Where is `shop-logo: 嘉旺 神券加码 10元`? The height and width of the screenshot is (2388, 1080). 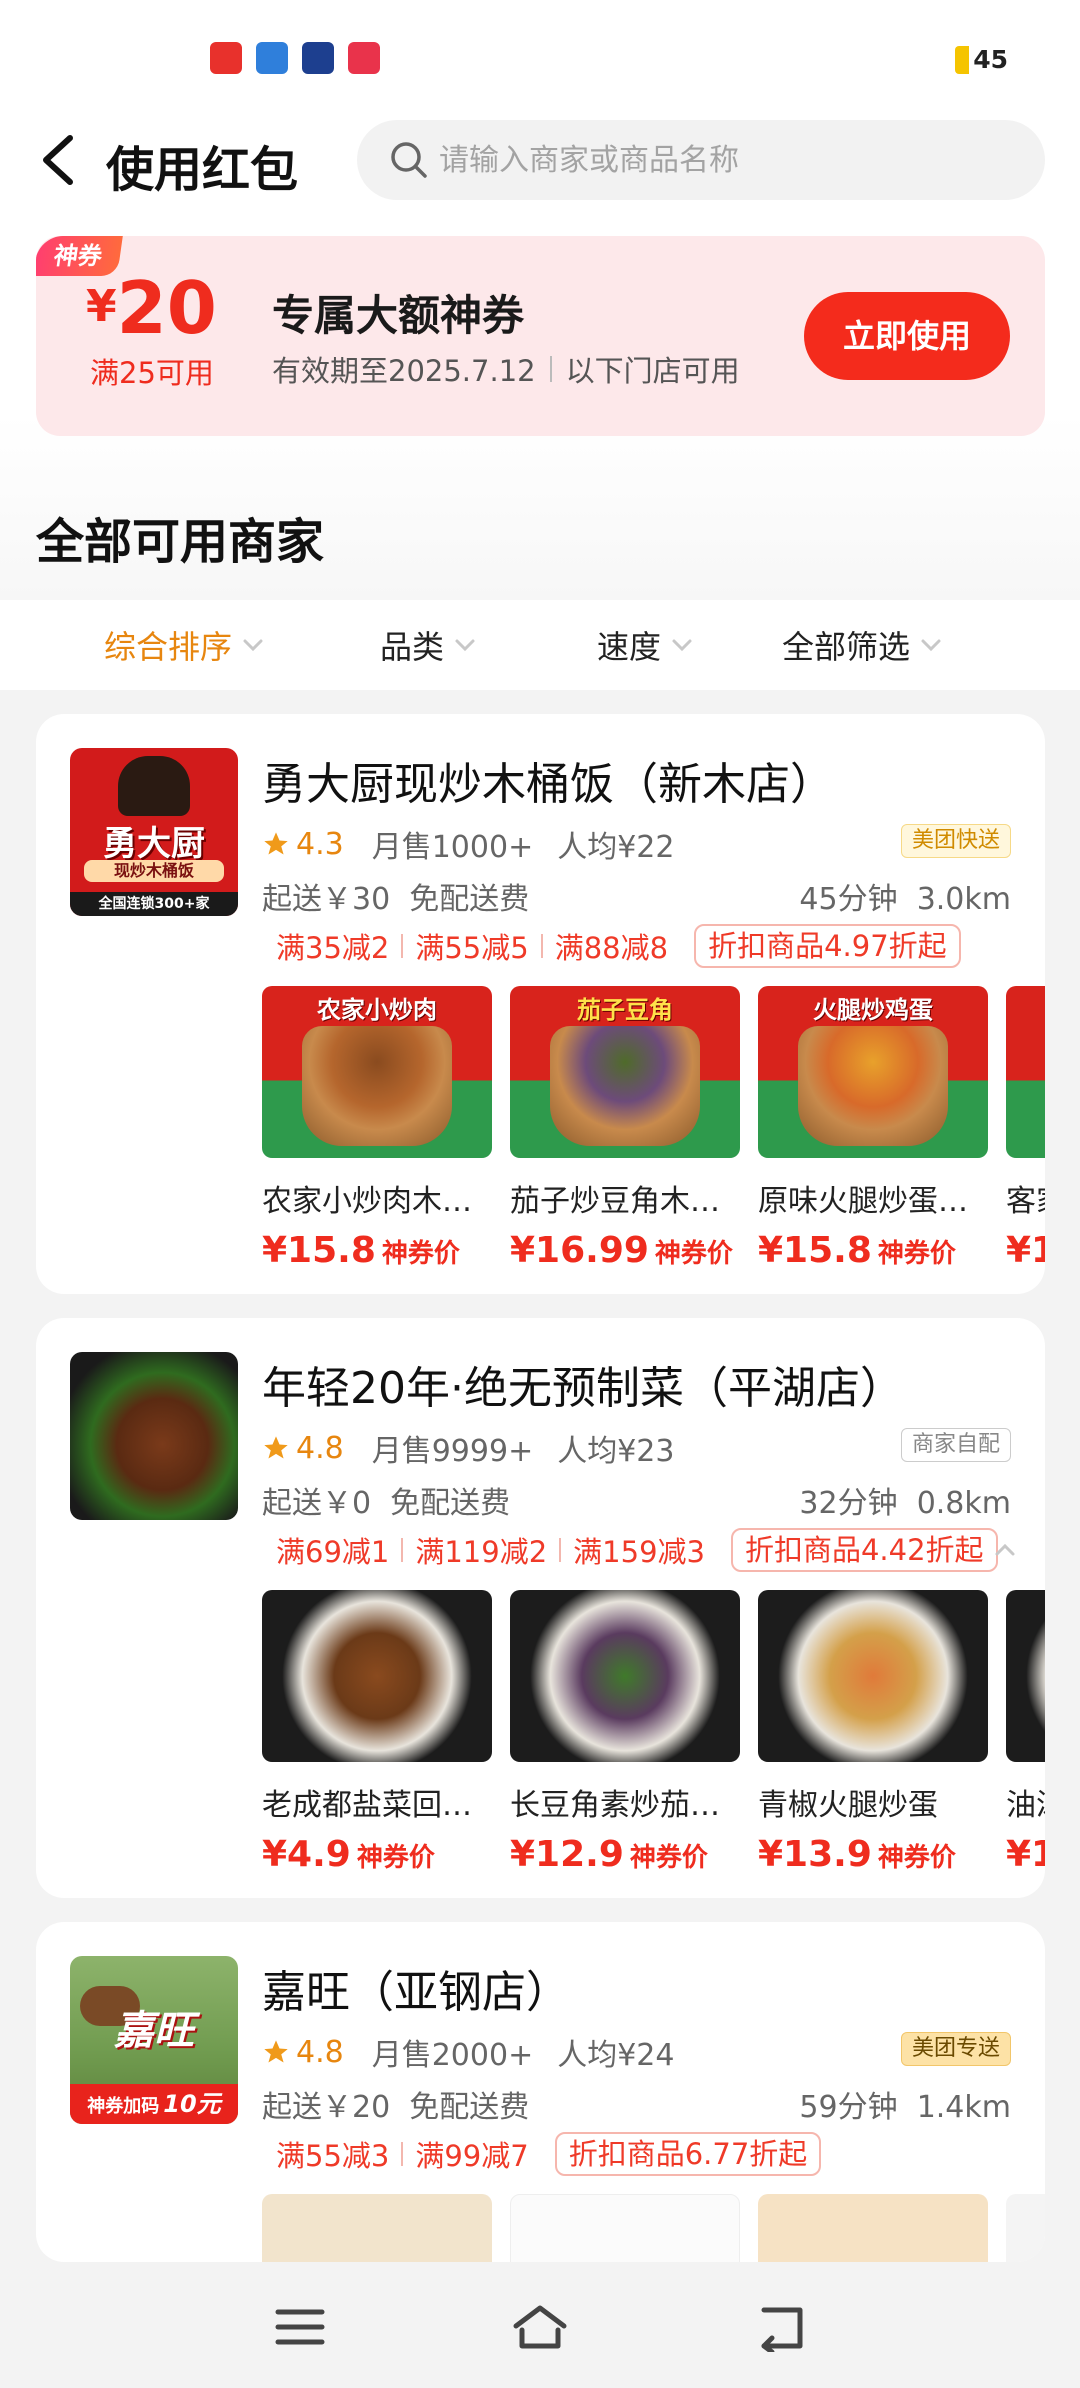
shop-logo: 嘉旺 神券加码 10元 is located at coordinates (154, 2040).